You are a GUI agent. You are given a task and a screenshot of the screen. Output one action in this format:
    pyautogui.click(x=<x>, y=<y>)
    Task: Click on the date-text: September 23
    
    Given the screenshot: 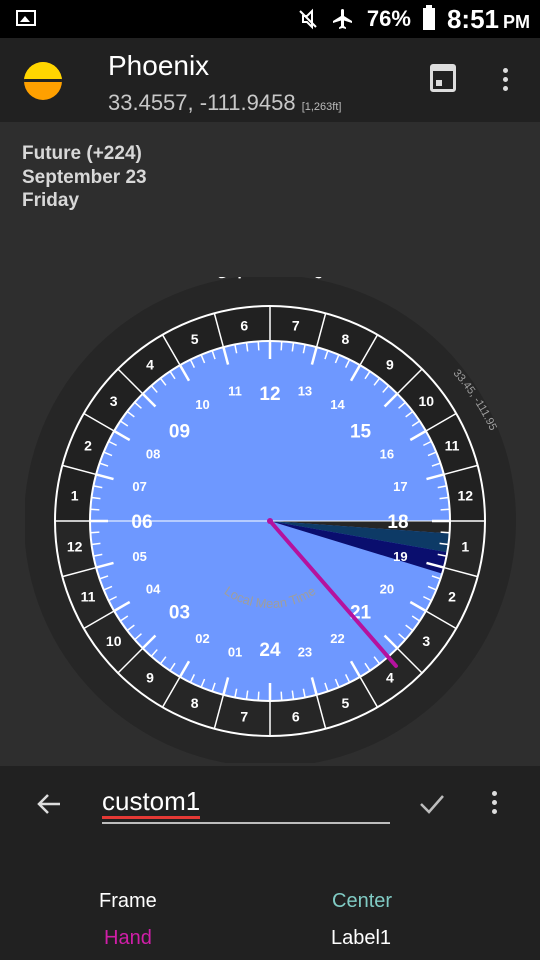 What is the action you would take?
    pyautogui.click(x=84, y=177)
    